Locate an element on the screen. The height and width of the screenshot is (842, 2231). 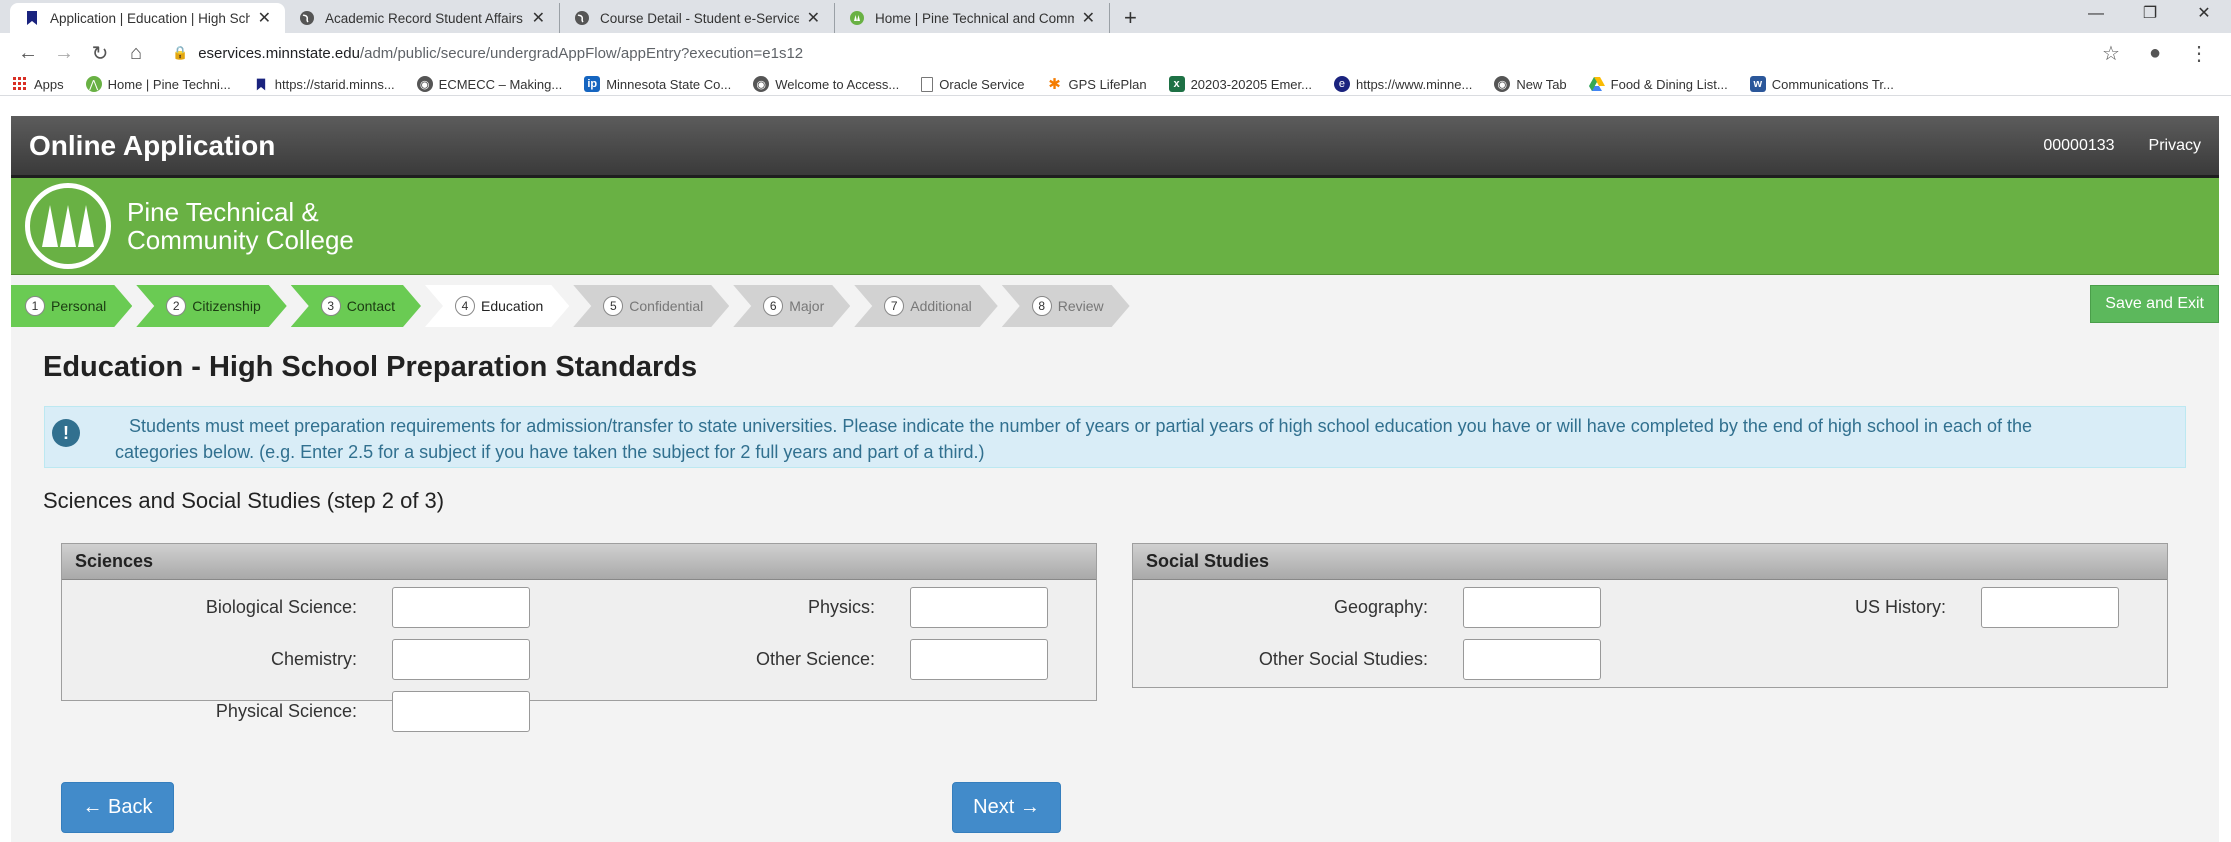
geography-input is located at coordinates (1532, 607).